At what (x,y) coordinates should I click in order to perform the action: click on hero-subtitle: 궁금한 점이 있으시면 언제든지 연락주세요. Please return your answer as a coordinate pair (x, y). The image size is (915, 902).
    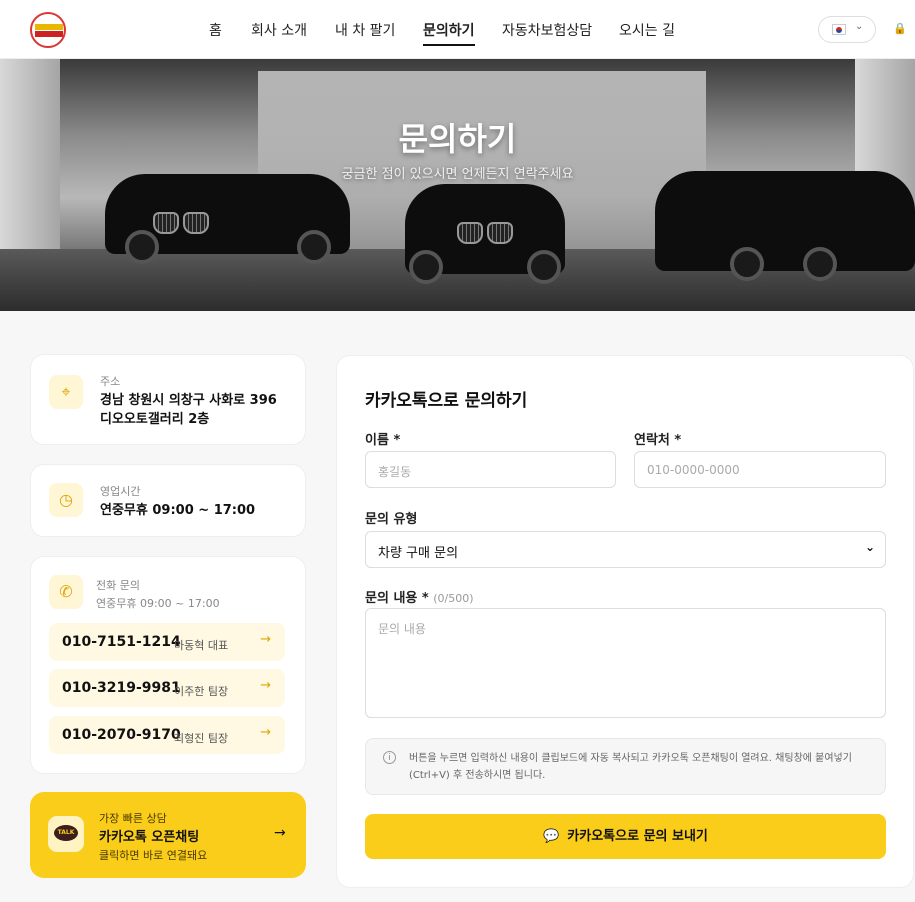
    Looking at the image, I should click on (457, 174).